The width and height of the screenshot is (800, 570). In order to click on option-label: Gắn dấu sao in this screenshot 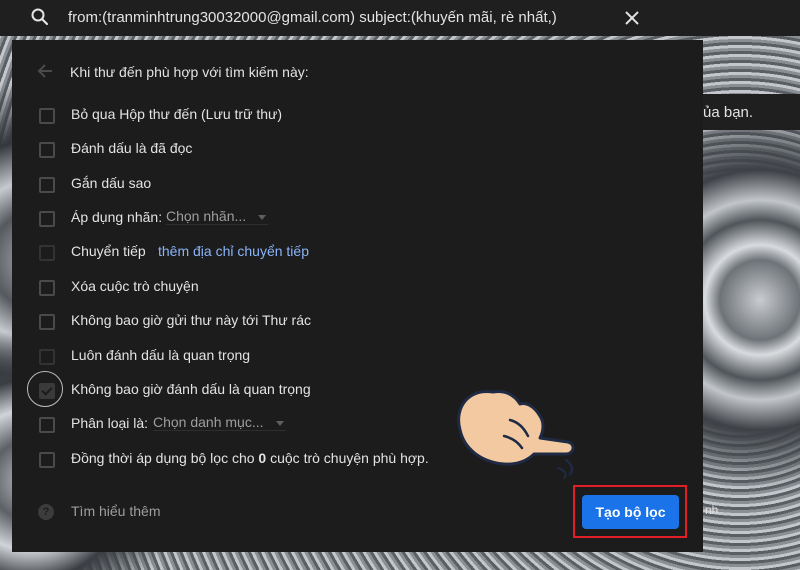, I will do `click(111, 183)`.